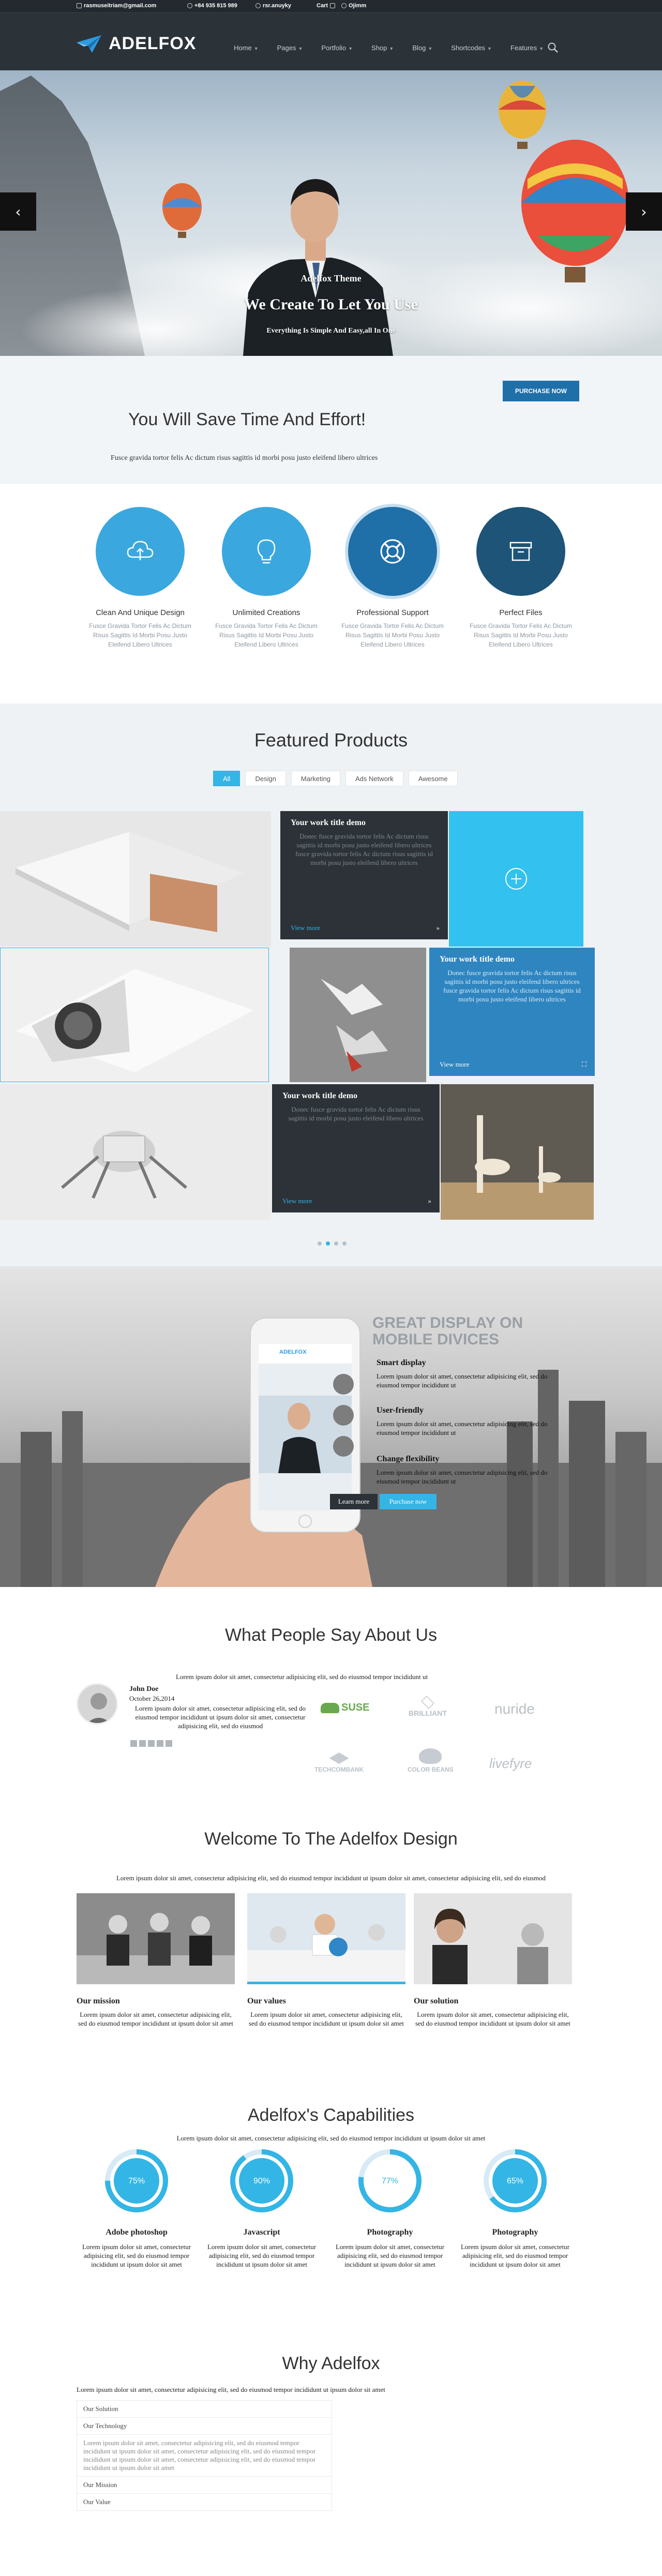  Describe the element at coordinates (290, 48) in the screenshot. I see `nav-item-pages: Pages ▼` at that location.